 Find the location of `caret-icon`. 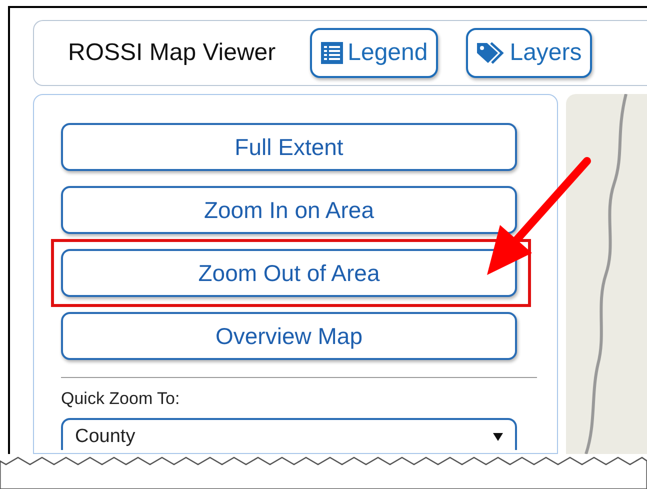

caret-icon is located at coordinates (498, 437).